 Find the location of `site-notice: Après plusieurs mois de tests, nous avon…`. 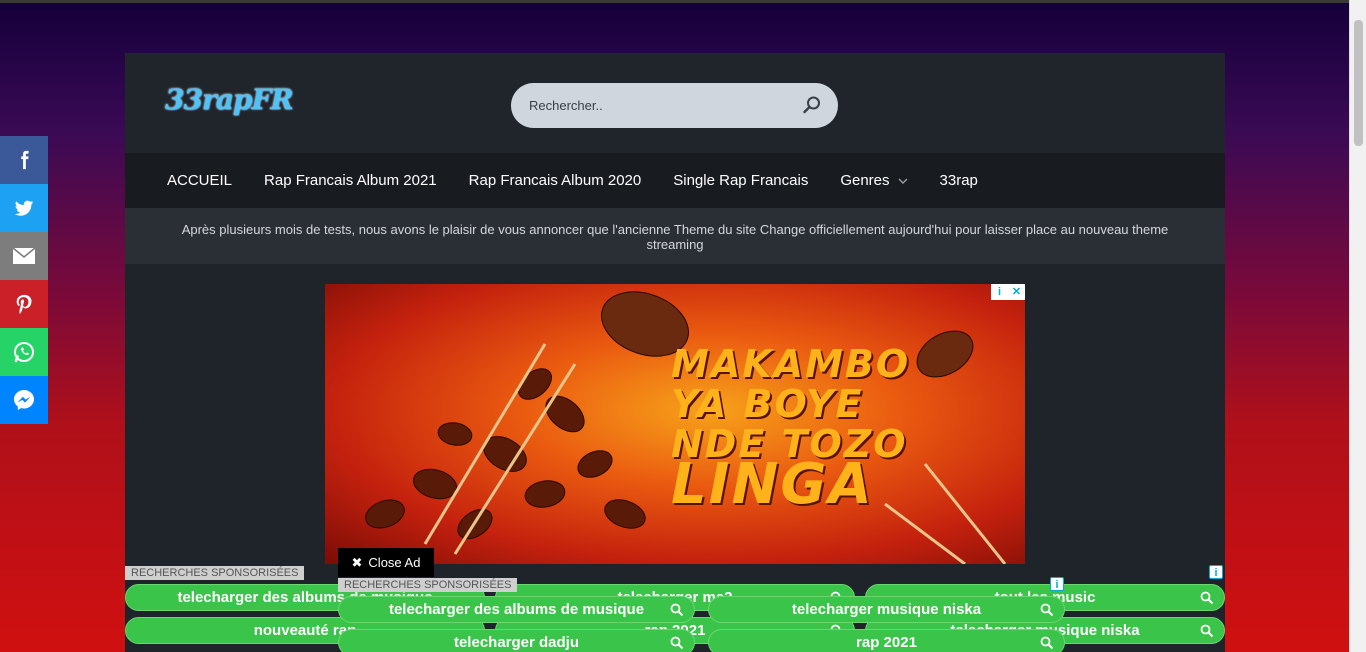

site-notice: Après plusieurs mois de tests, nous avon… is located at coordinates (675, 236).